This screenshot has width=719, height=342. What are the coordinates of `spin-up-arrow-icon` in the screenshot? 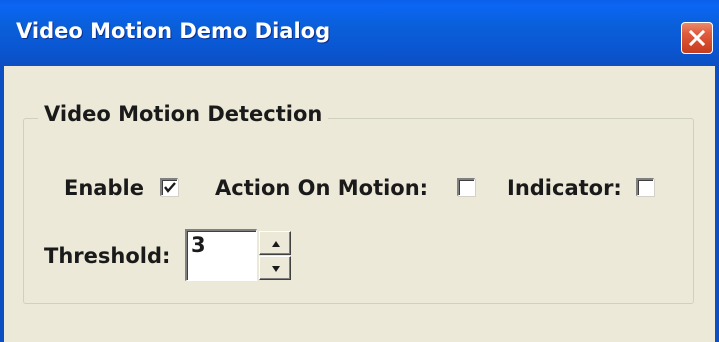 It's located at (276, 244).